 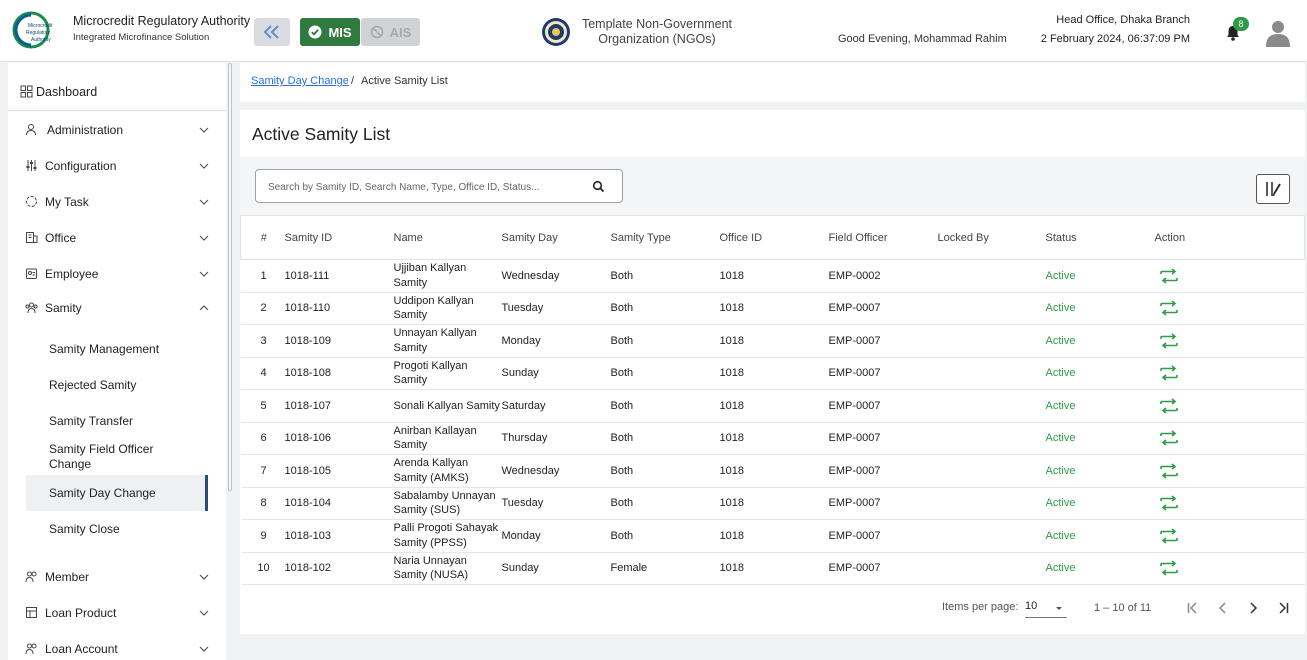 I want to click on cell-samity-id: 1018-106, so click(x=308, y=438).